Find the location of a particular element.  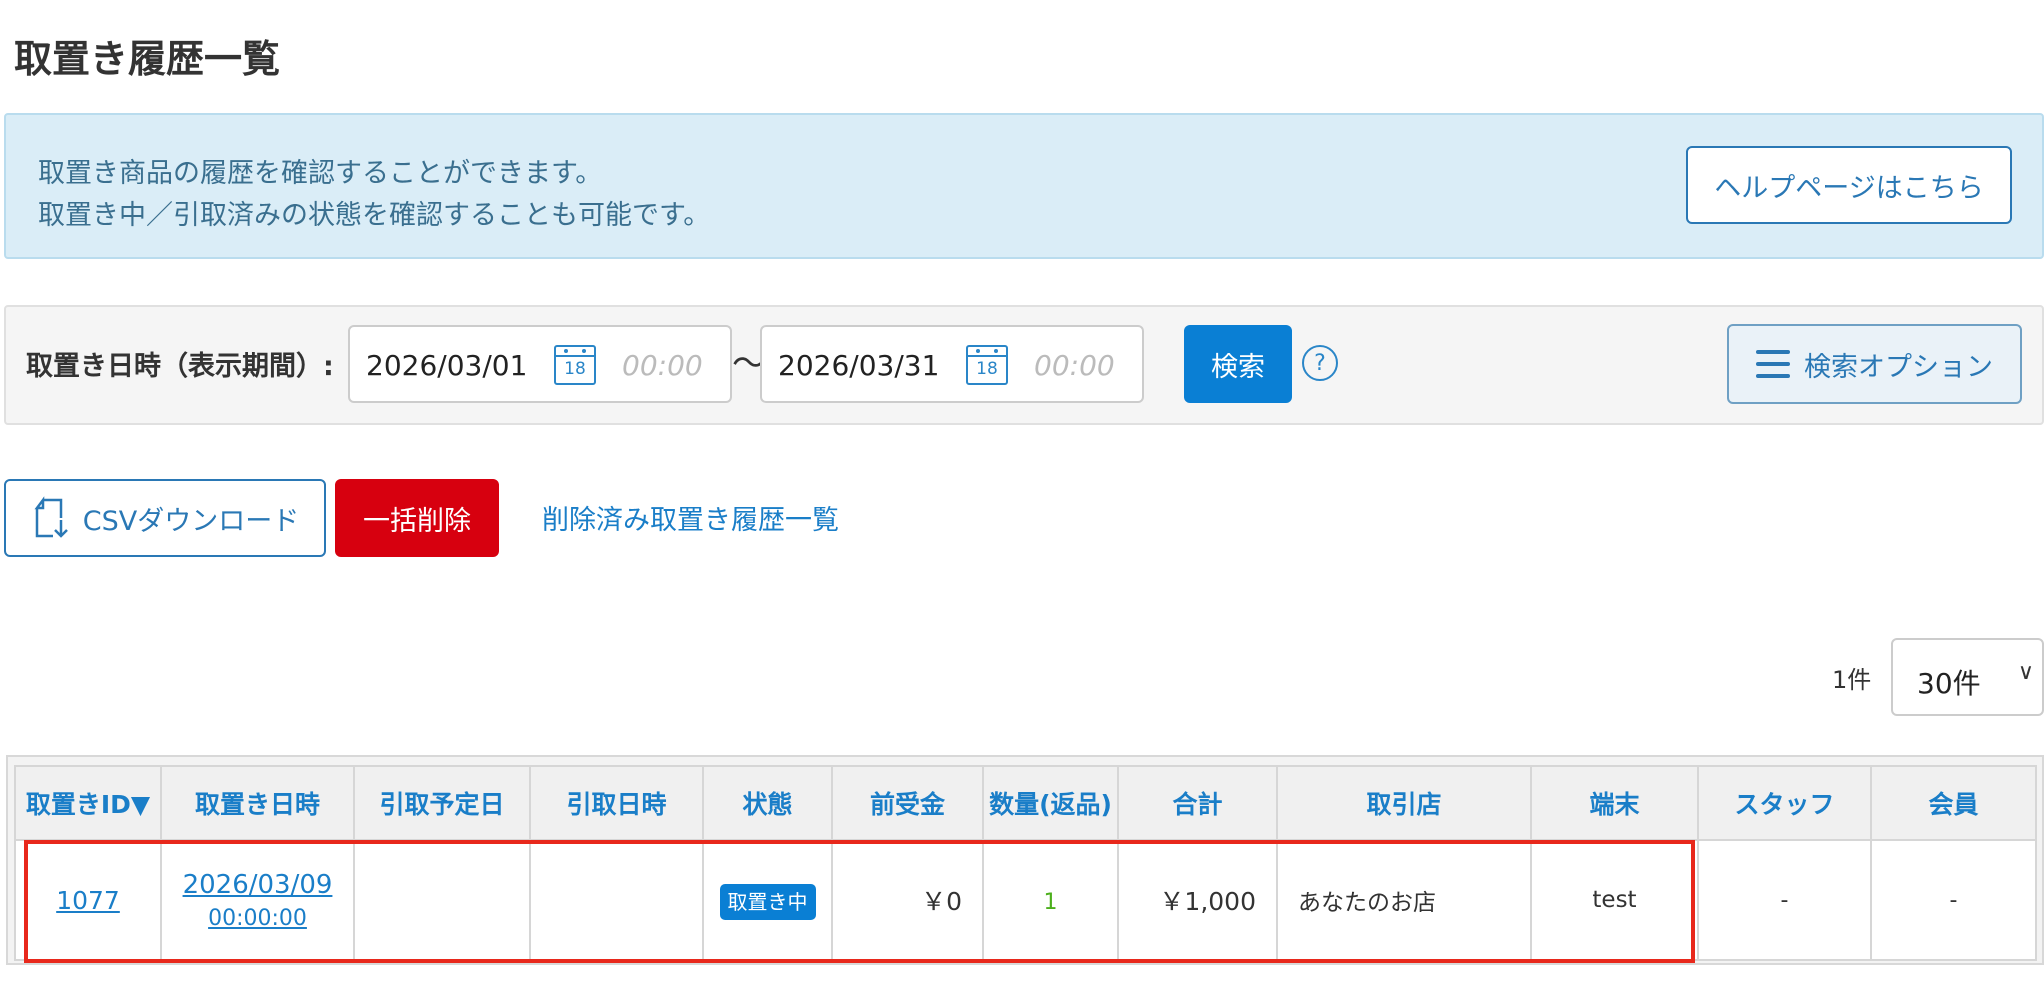

to-date-input: 2026/03/31 is located at coordinates (858, 365).